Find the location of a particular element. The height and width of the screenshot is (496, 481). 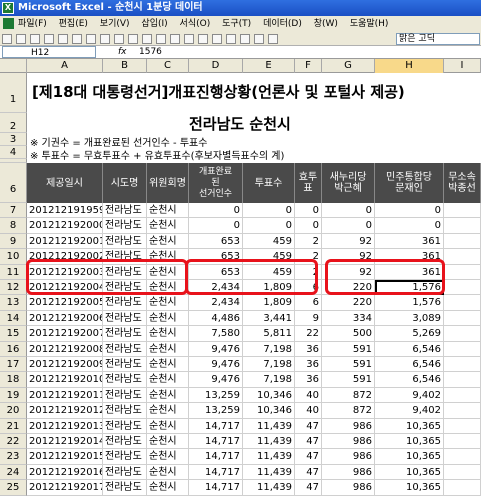

cell-timestamp: 201212191959 is located at coordinates (65, 211).